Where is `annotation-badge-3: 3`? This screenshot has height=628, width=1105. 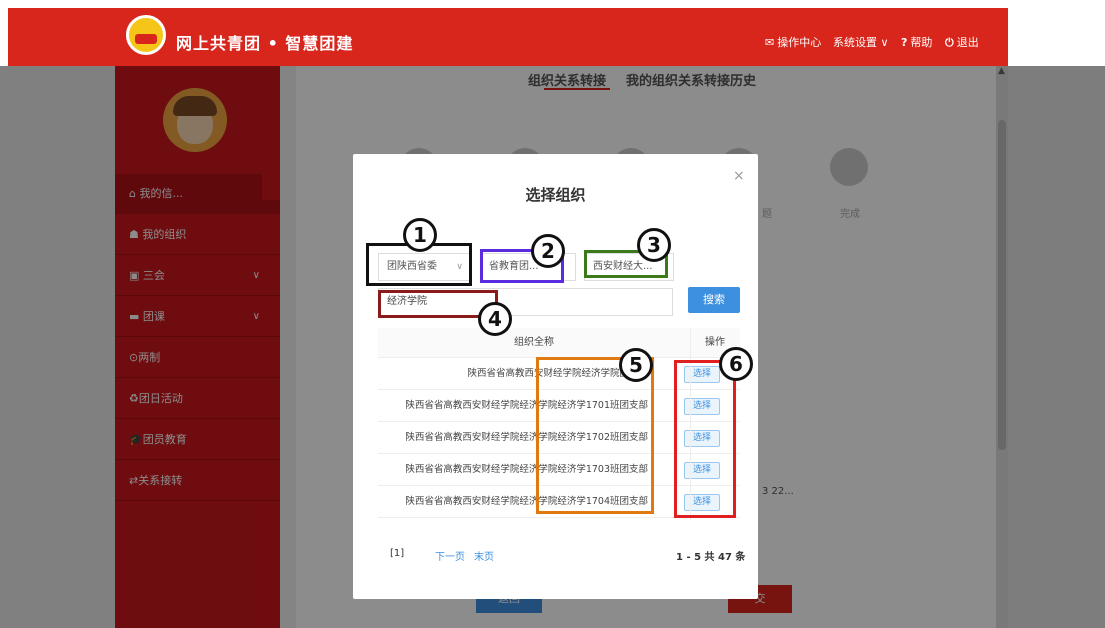 annotation-badge-3: 3 is located at coordinates (654, 245).